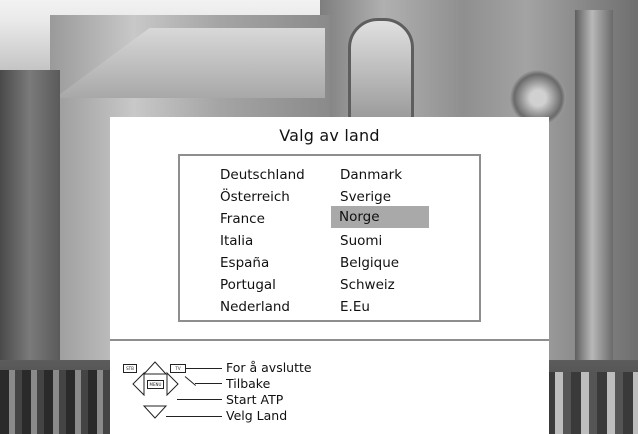  I want to click on left-arrow-icon, so click(138, 384).